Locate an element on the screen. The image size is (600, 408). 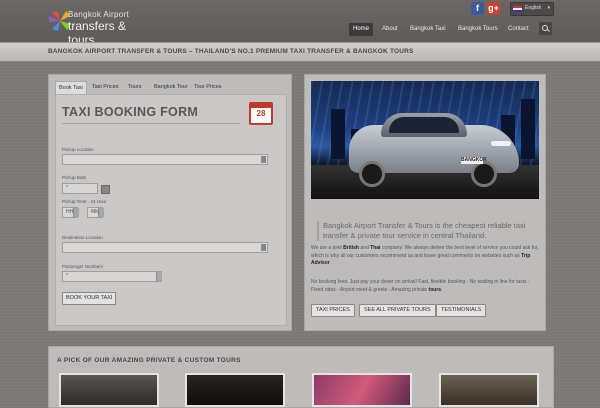
taxi-car-image: BANGKOK is located at coordinates (425, 140).